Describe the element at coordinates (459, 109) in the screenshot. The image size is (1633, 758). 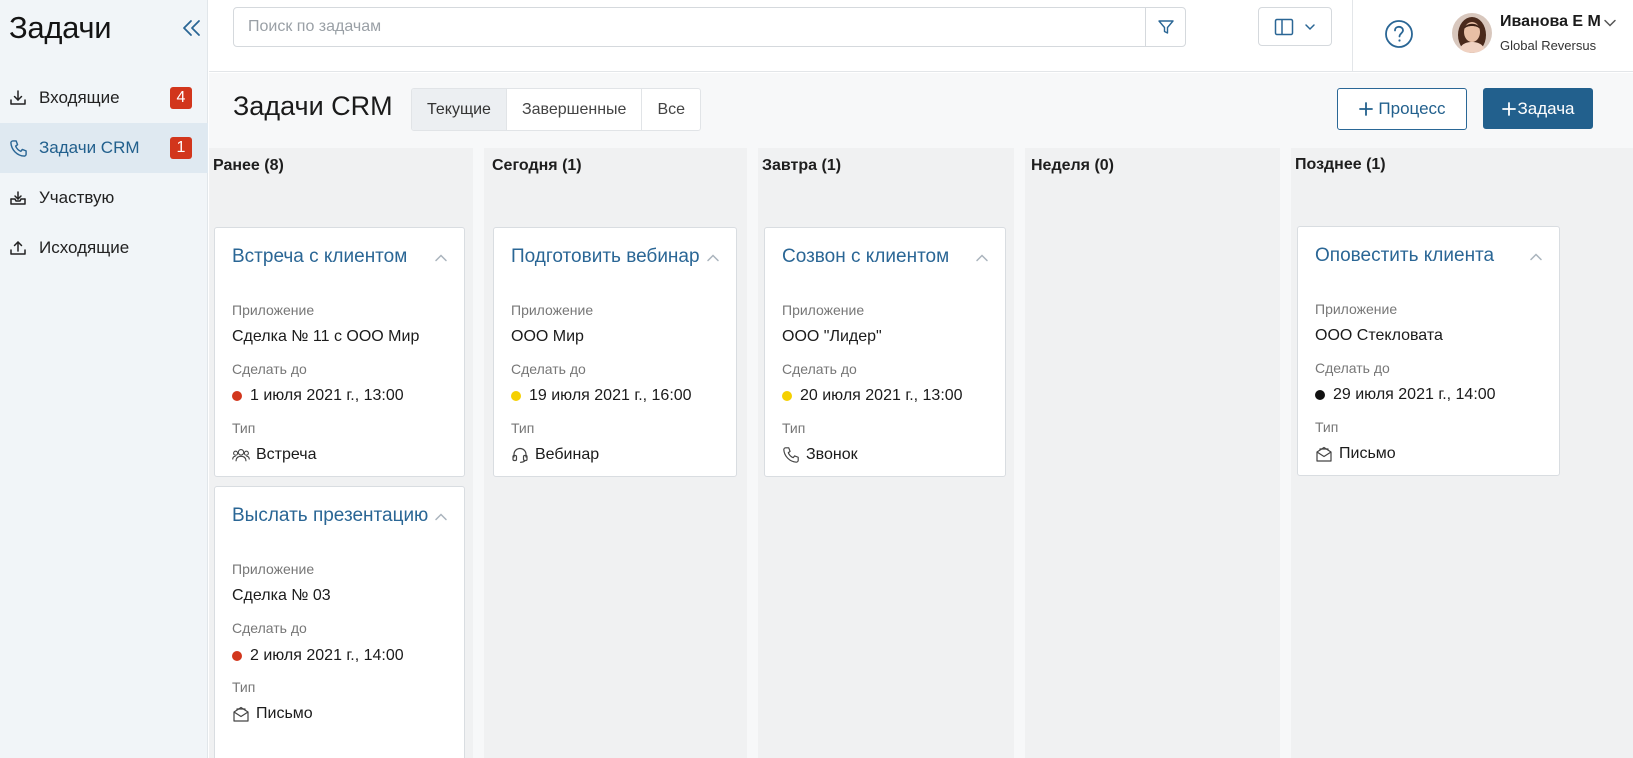
I see `tab-current: Текущие` at that location.